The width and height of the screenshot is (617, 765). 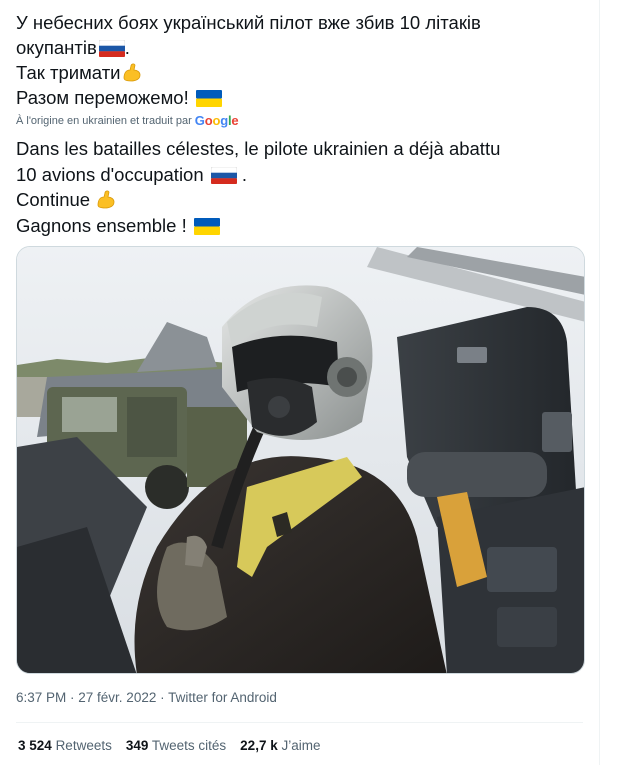 I want to click on google-logo: Google, so click(x=217, y=120).